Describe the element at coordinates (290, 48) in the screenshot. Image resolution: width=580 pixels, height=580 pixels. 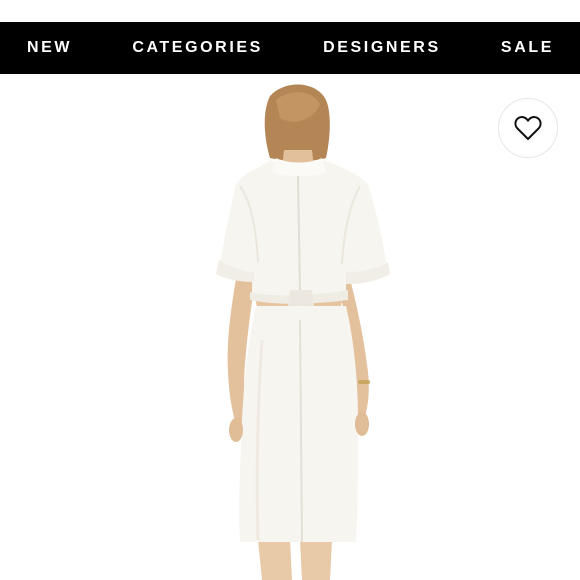
I see `main-navigation: NEW CATEGORIES DESIGNERS SALE` at that location.